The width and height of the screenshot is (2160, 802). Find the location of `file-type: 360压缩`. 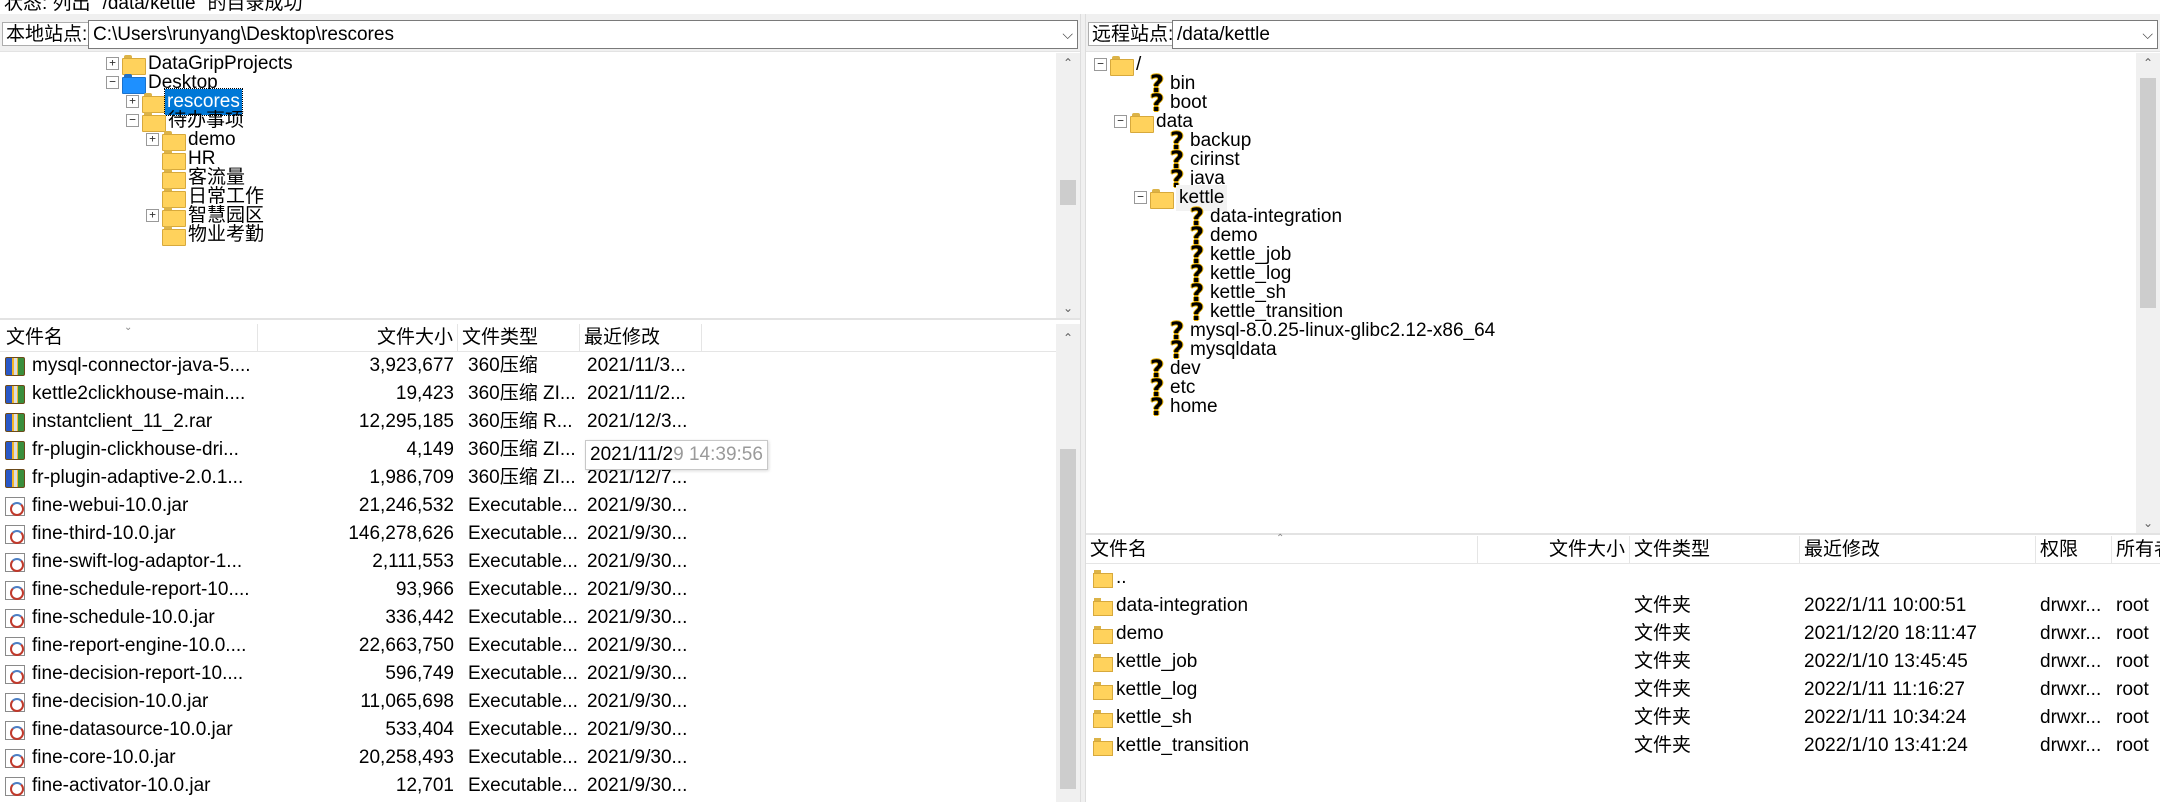

file-type: 360压缩 is located at coordinates (503, 365).